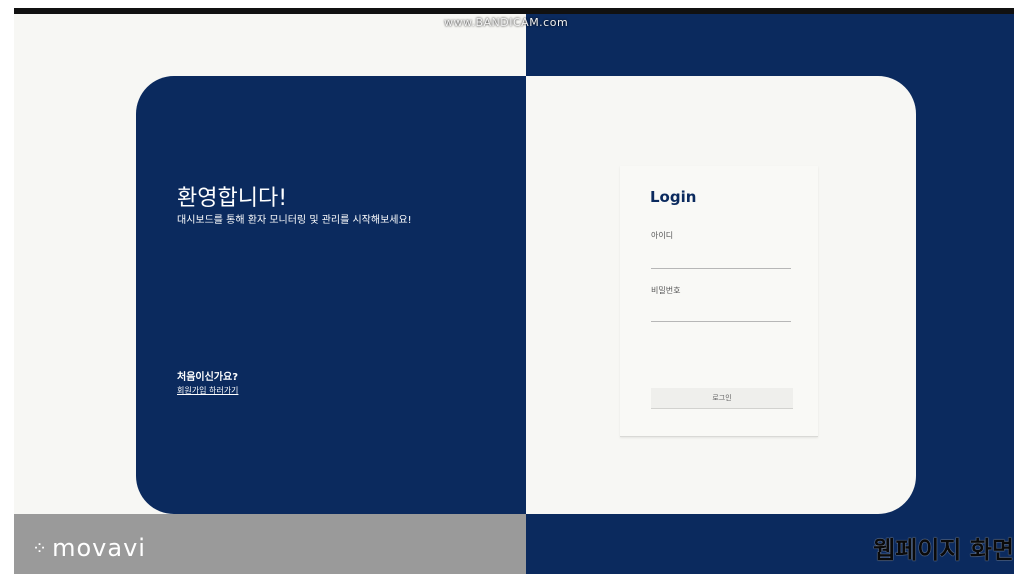 This screenshot has height=575, width=1021. Describe the element at coordinates (722, 398) in the screenshot. I see `login-button: 로그인` at that location.